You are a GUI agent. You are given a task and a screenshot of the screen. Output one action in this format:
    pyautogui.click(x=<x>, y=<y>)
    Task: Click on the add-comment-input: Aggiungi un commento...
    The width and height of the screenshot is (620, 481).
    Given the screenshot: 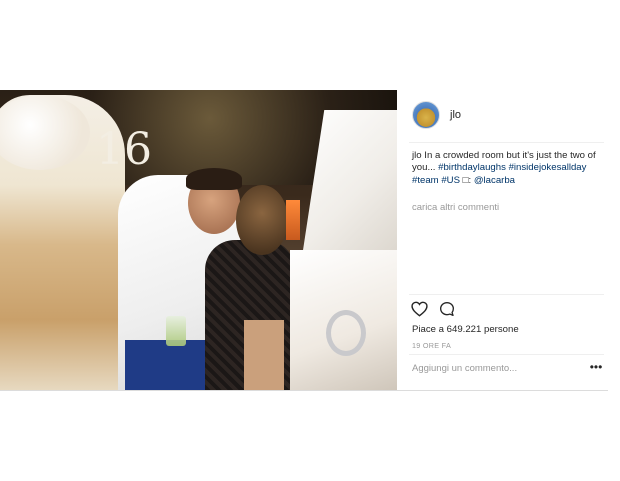 What is the action you would take?
    pyautogui.click(x=494, y=368)
    